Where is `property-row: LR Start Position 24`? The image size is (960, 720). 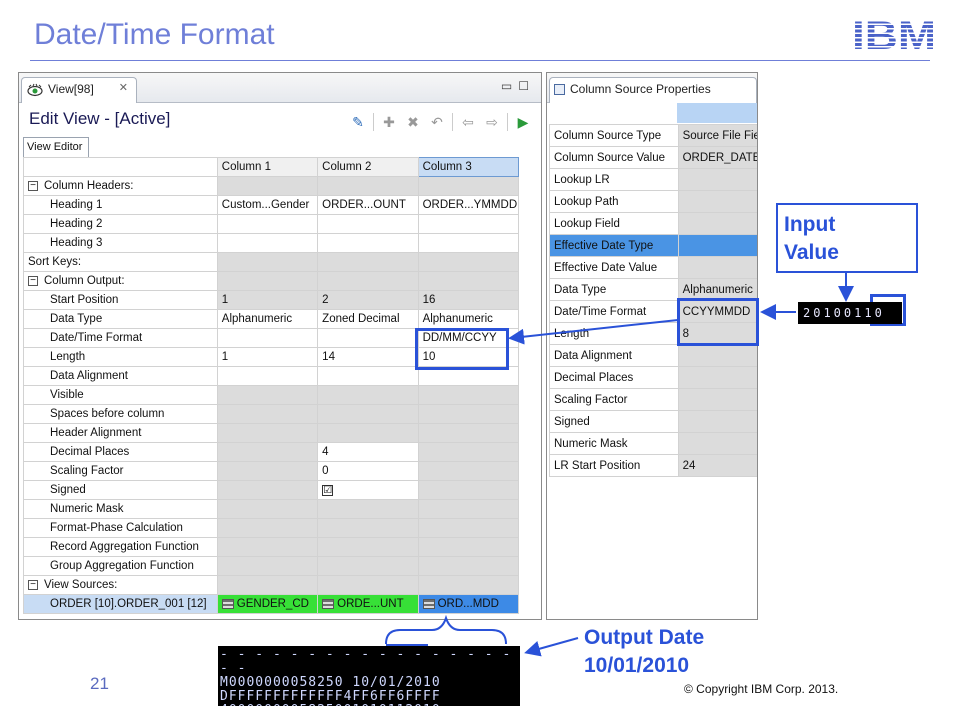
property-row: LR Start Position 24 is located at coordinates (653, 465).